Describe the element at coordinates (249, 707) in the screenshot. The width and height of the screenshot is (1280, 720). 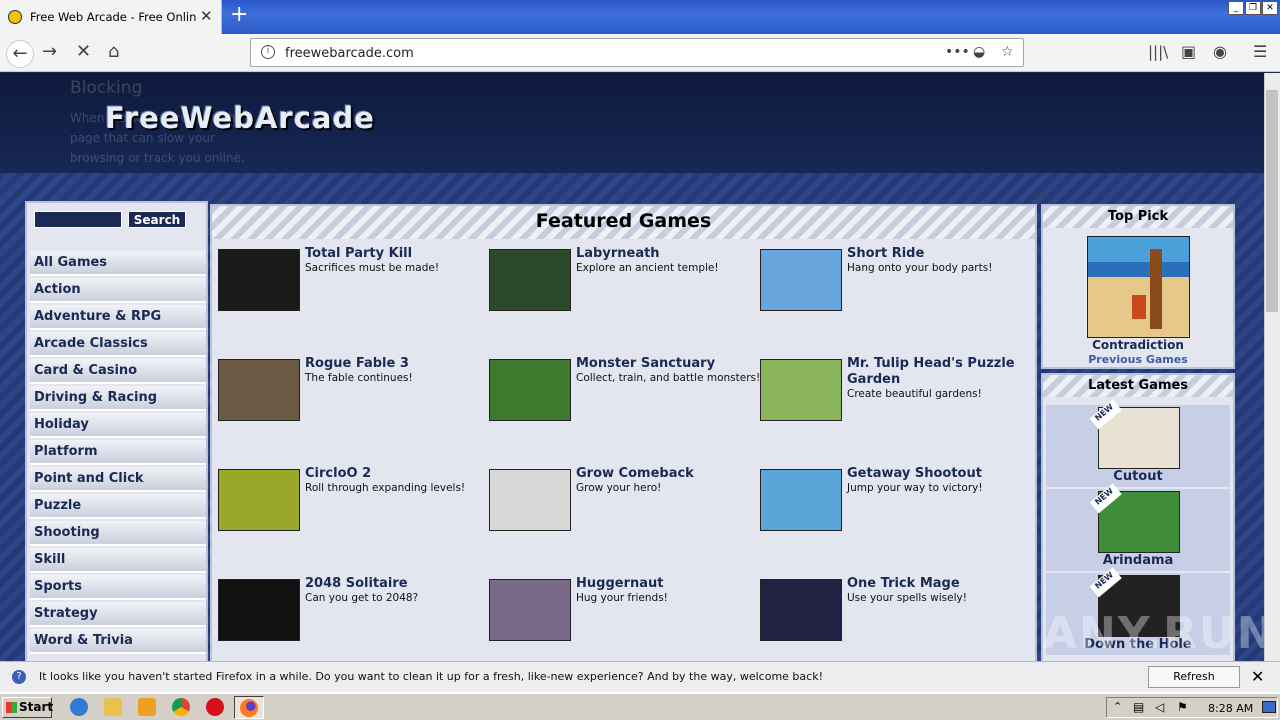
I see `firefox-taskbar-button` at that location.